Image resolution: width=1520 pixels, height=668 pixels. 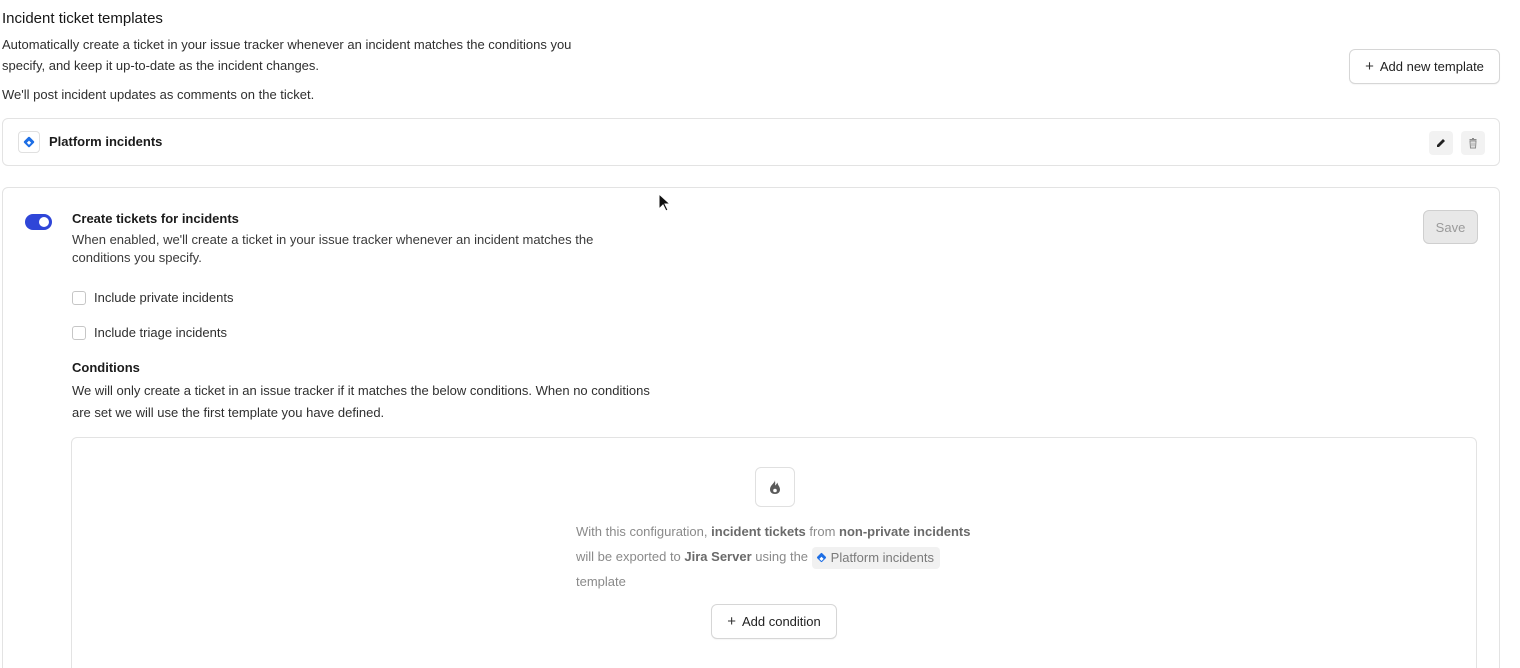 I want to click on summary-part4: using the, so click(x=782, y=556).